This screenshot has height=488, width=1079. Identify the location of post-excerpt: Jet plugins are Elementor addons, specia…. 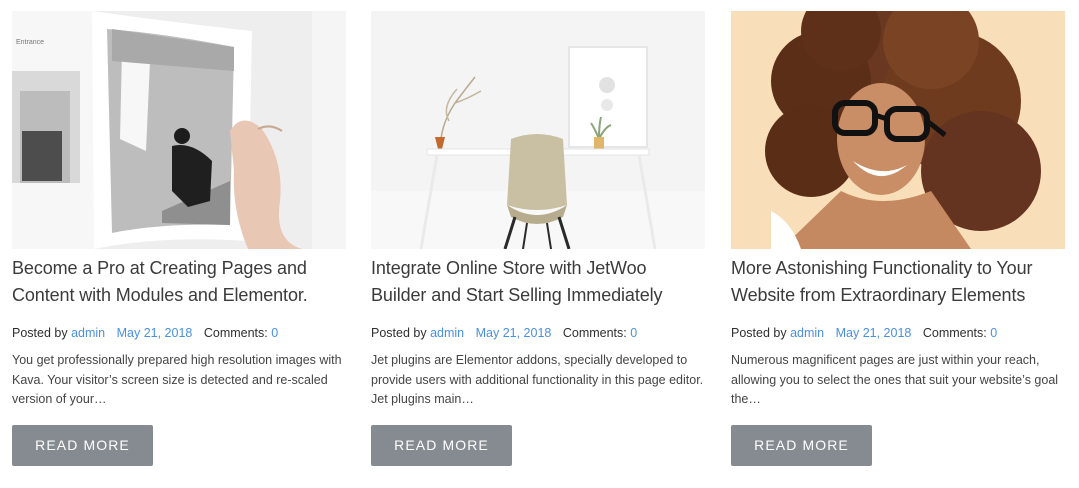
(537, 379).